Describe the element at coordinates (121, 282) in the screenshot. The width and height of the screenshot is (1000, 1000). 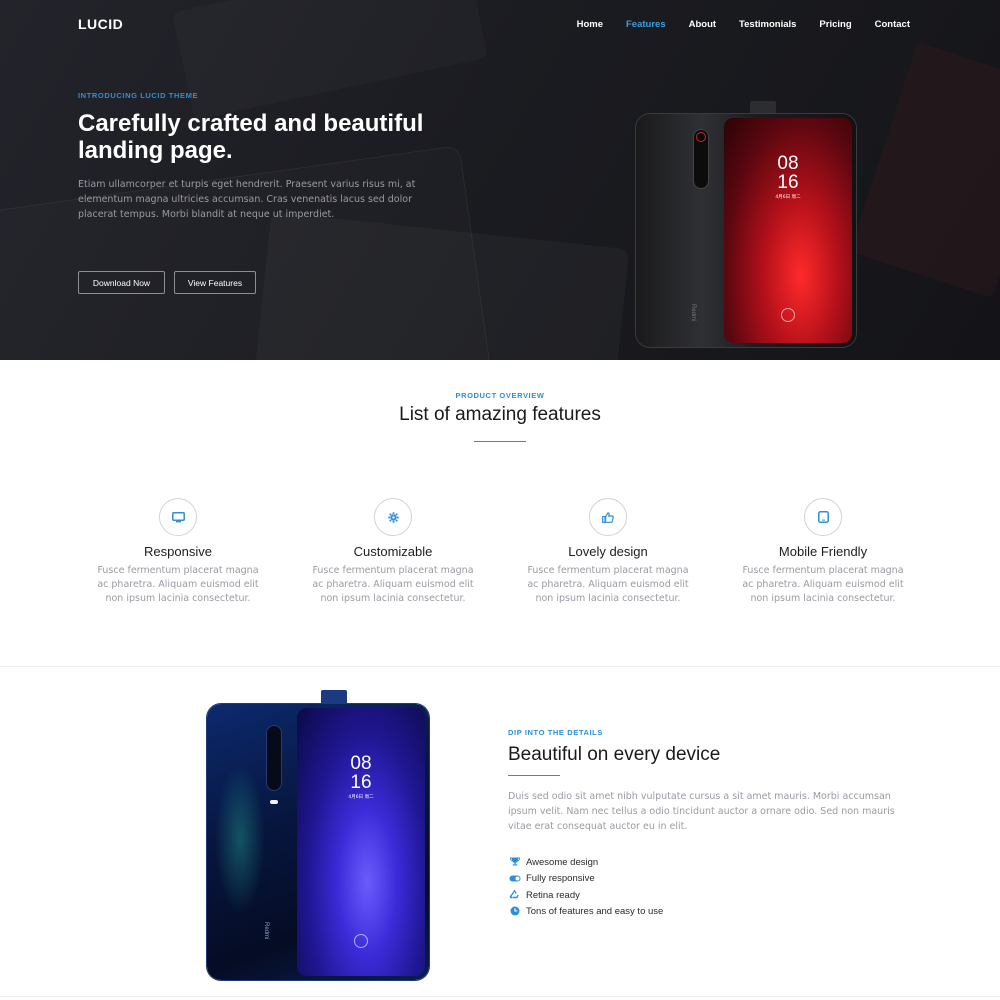
I see `download-now-button: Download Now` at that location.